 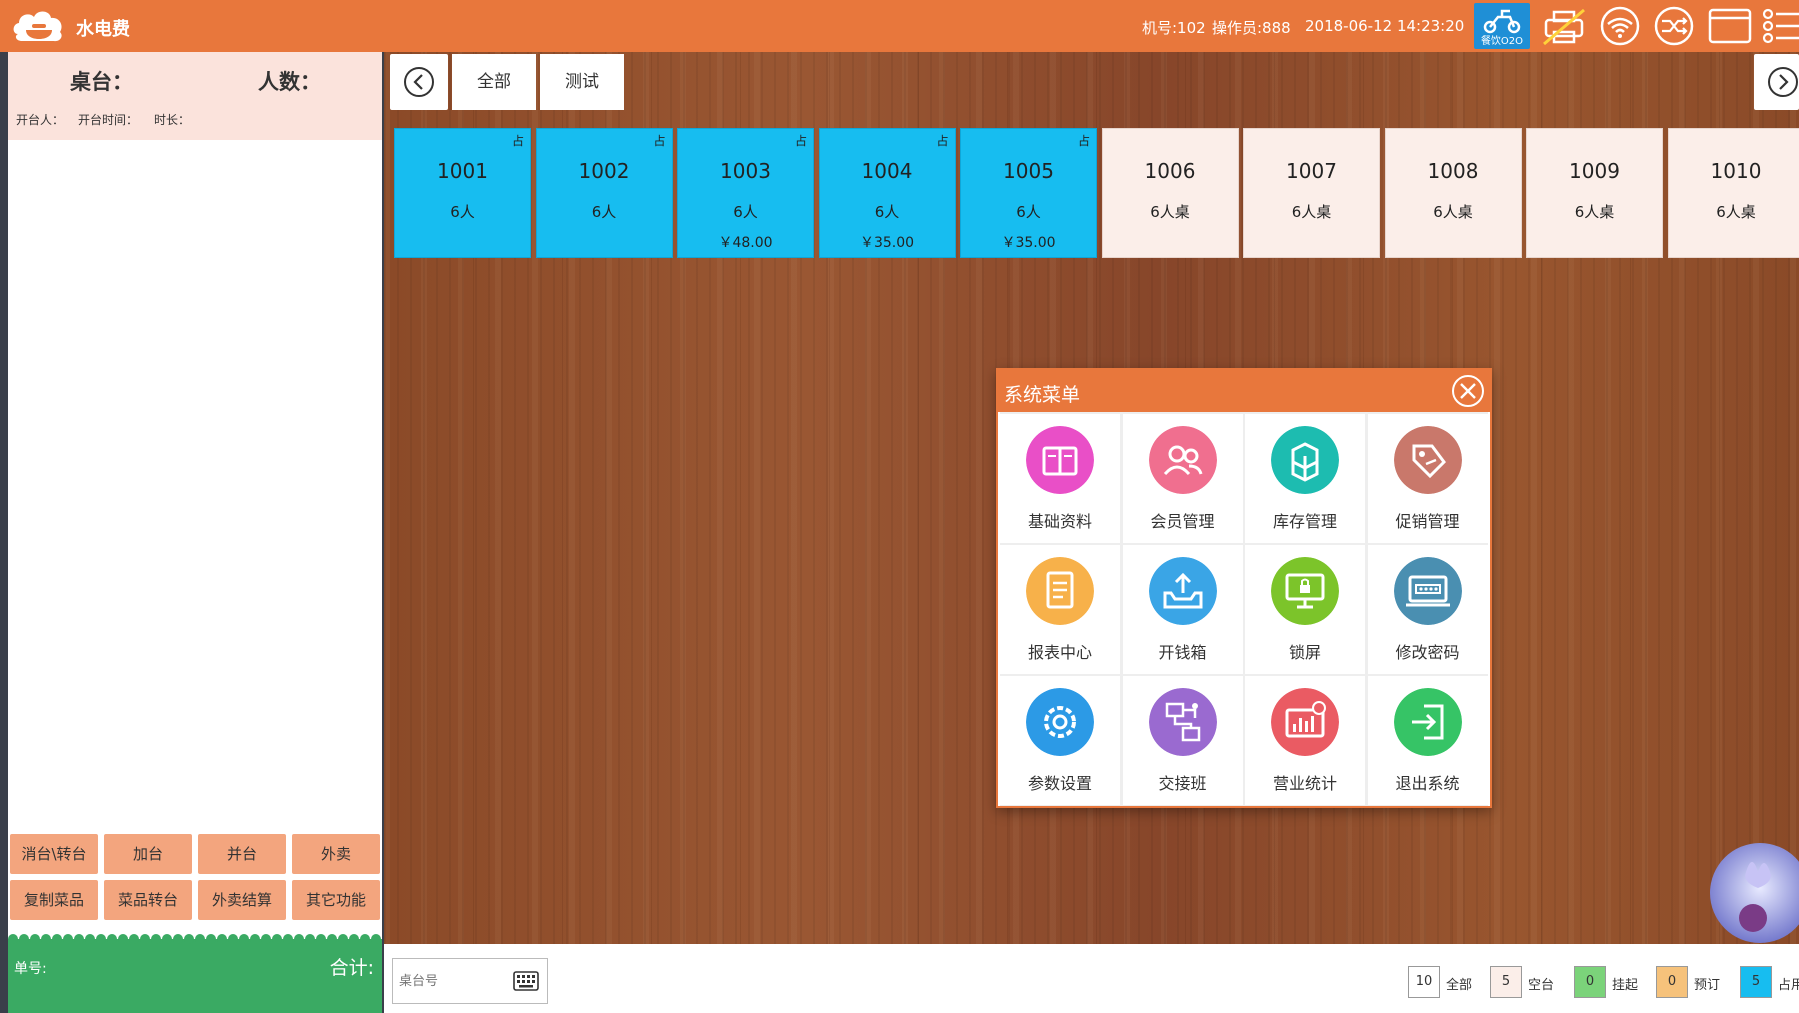 I want to click on shuffle-icon, so click(x=1674, y=26).